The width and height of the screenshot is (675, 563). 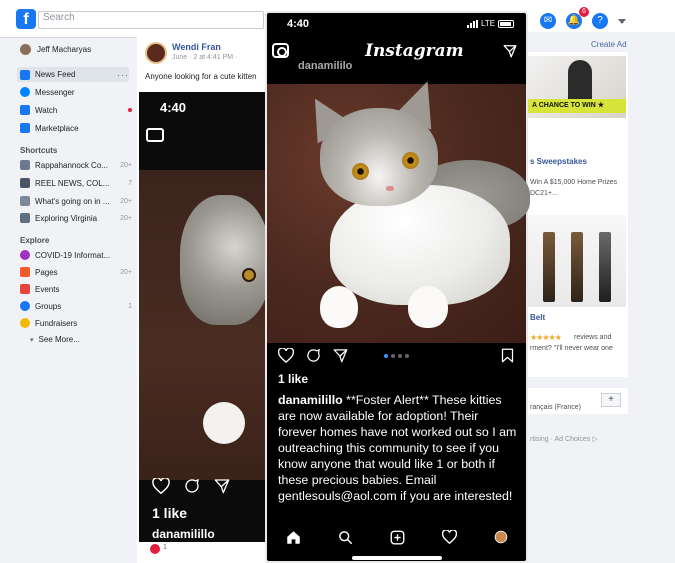 What do you see at coordinates (397, 537) in the screenshot?
I see `new-post-icon` at bounding box center [397, 537].